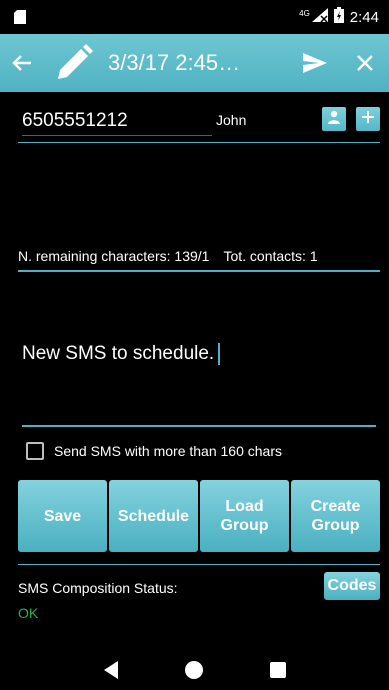 This screenshot has width=389, height=690. I want to click on status-indicators: 4G 2:44, so click(339, 17).